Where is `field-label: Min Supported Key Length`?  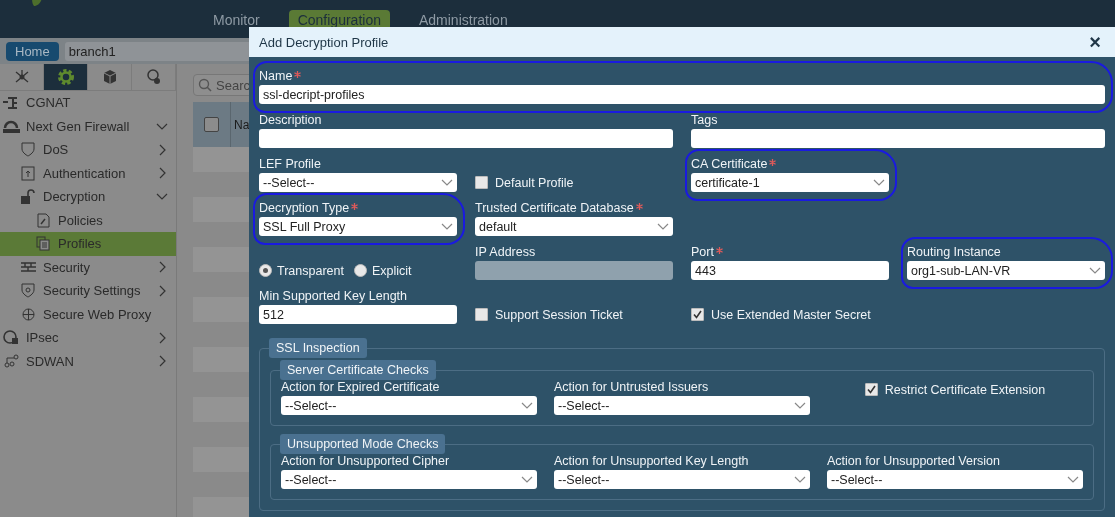 field-label: Min Supported Key Length is located at coordinates (334, 296).